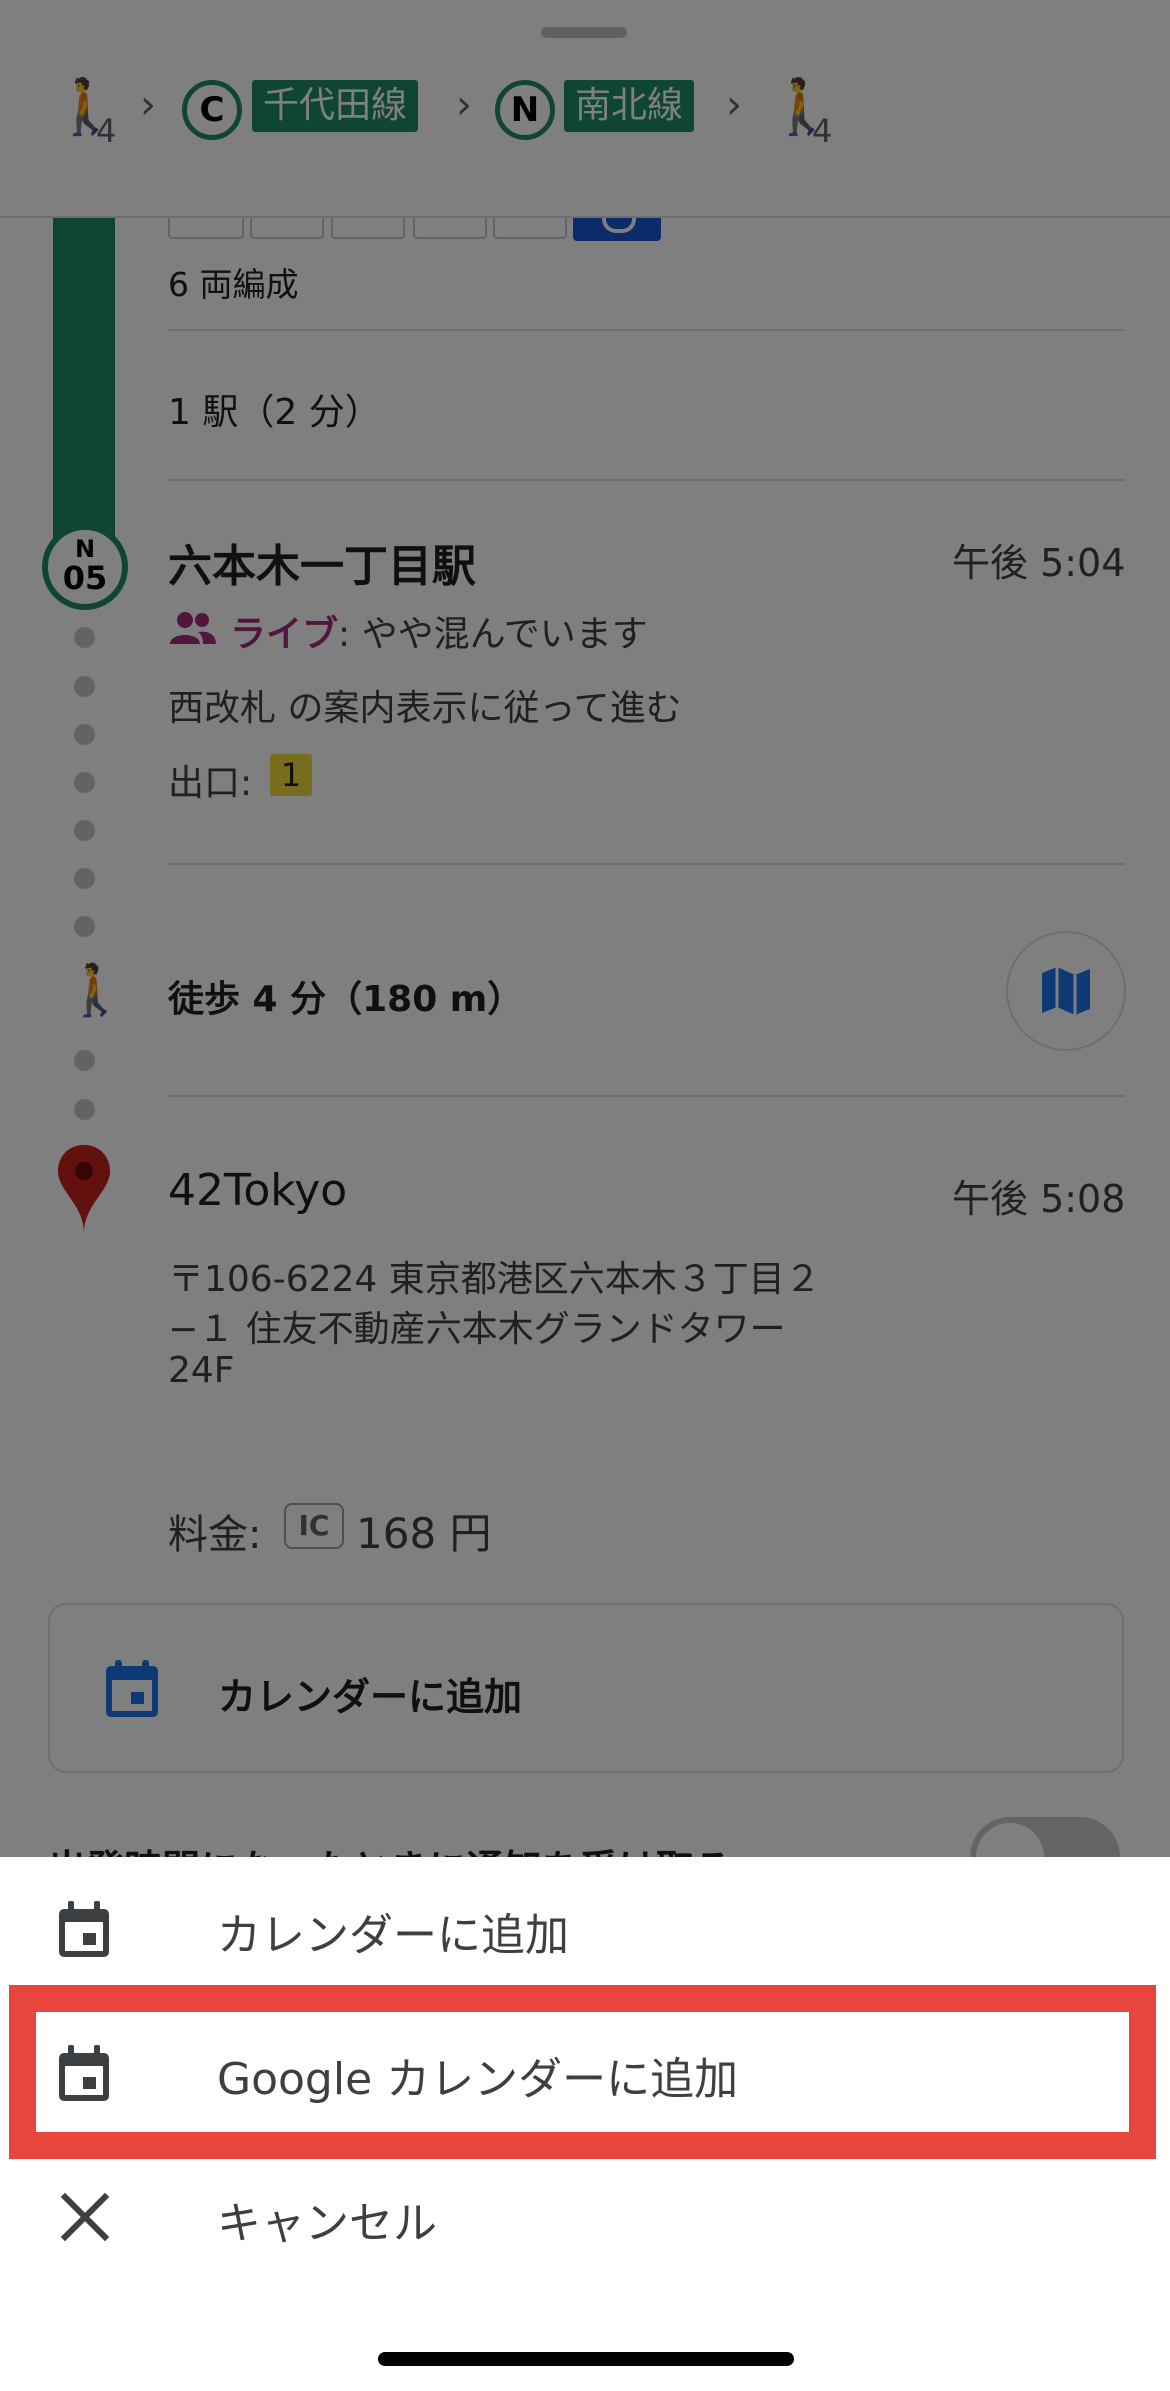 The height and width of the screenshot is (2391, 1170). What do you see at coordinates (327, 2223) in the screenshot?
I see `action-label: キャンセル` at bounding box center [327, 2223].